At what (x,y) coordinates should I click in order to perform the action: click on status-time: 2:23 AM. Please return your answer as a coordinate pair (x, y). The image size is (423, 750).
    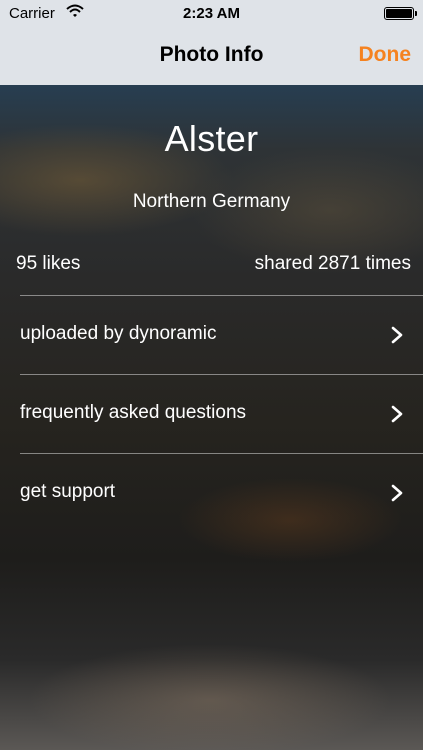
    Looking at the image, I should click on (211, 13).